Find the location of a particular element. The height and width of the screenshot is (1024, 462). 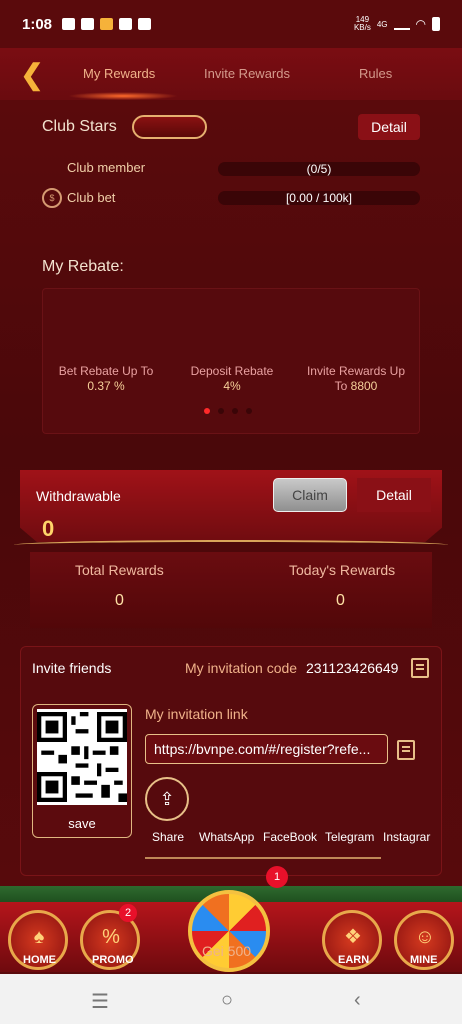

back-icon: ‹ is located at coordinates (357, 1000).